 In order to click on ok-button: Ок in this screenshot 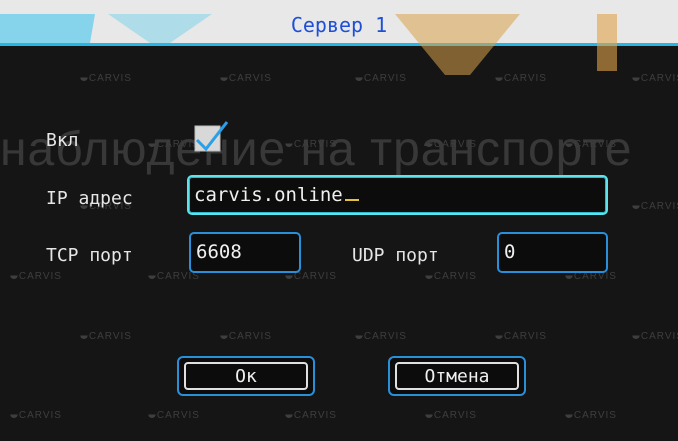, I will do `click(246, 376)`.